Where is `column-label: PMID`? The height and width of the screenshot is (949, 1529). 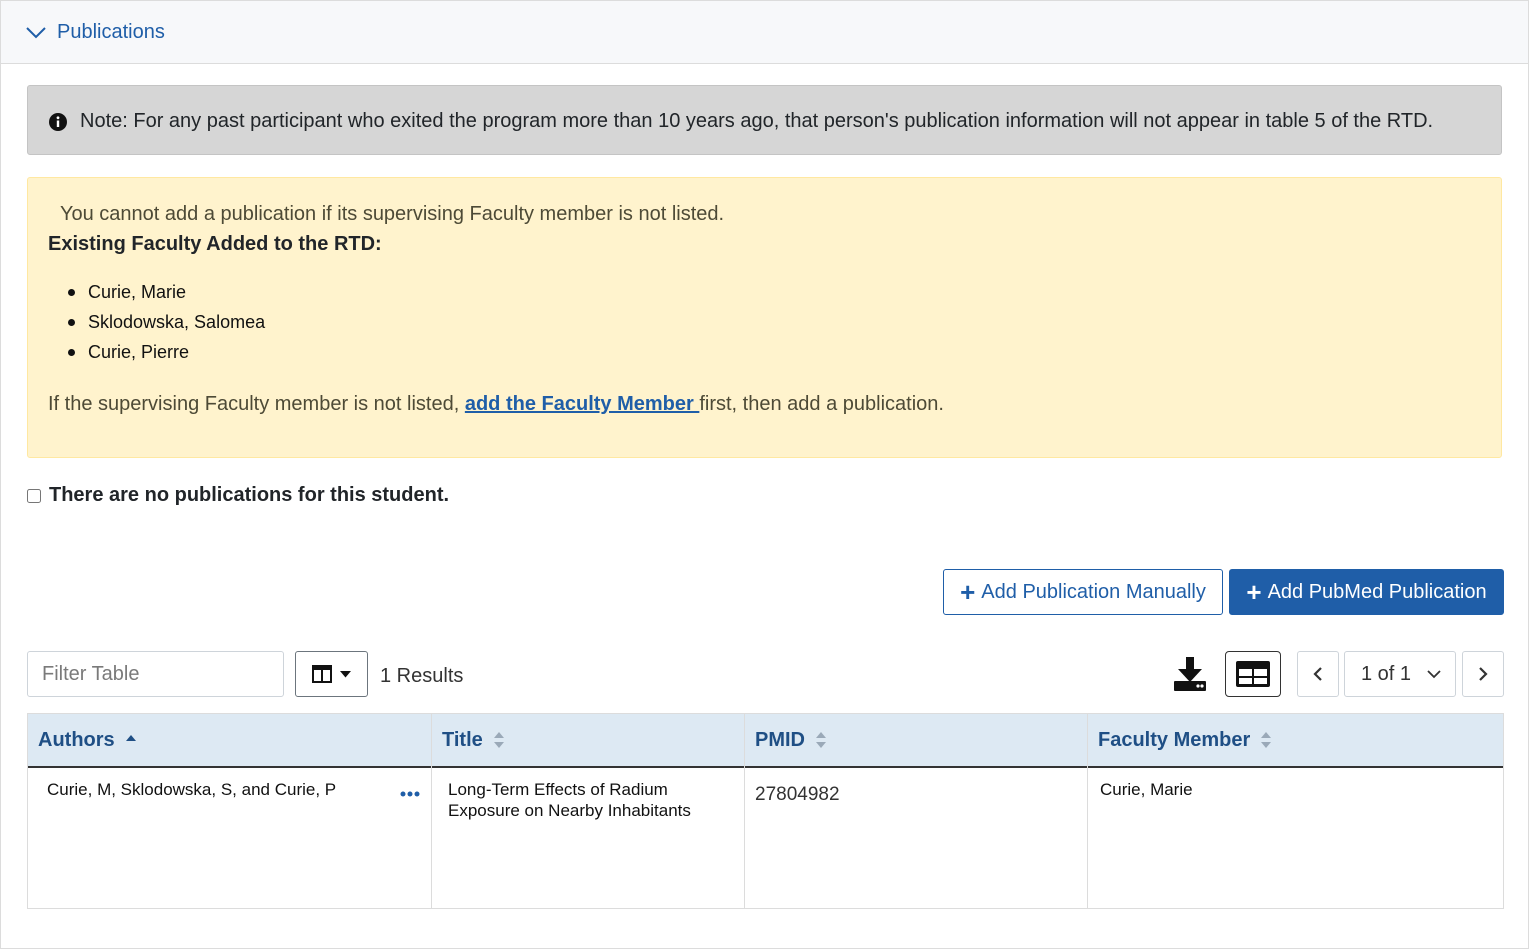
column-label: PMID is located at coordinates (780, 739).